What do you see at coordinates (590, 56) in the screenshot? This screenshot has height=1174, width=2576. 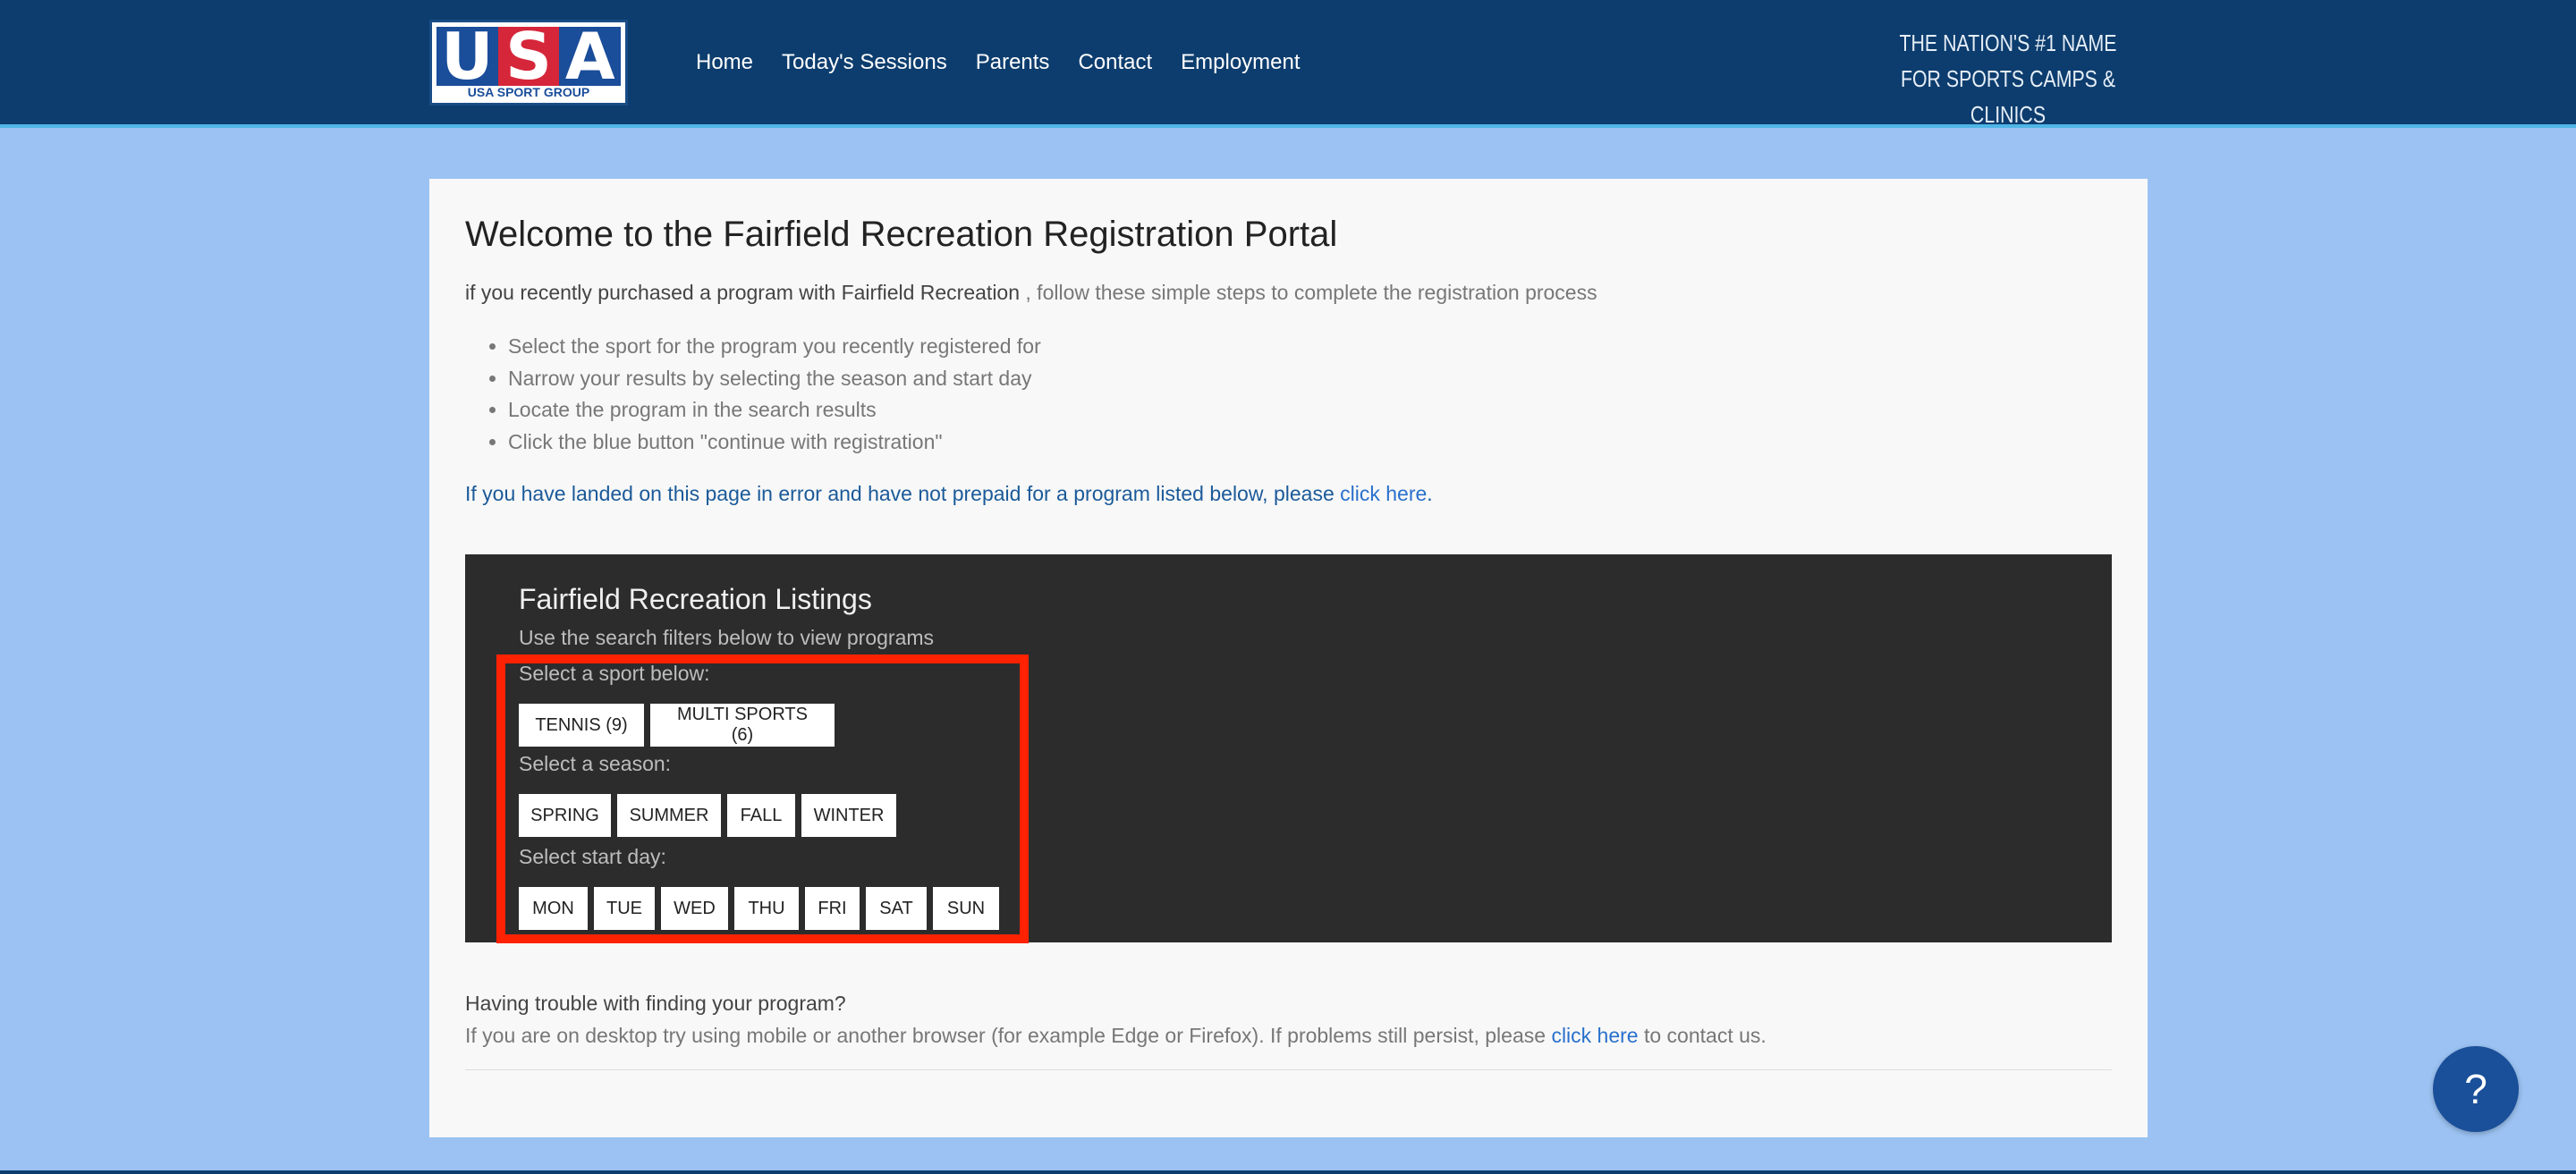 I see `logo-letter-a: A` at bounding box center [590, 56].